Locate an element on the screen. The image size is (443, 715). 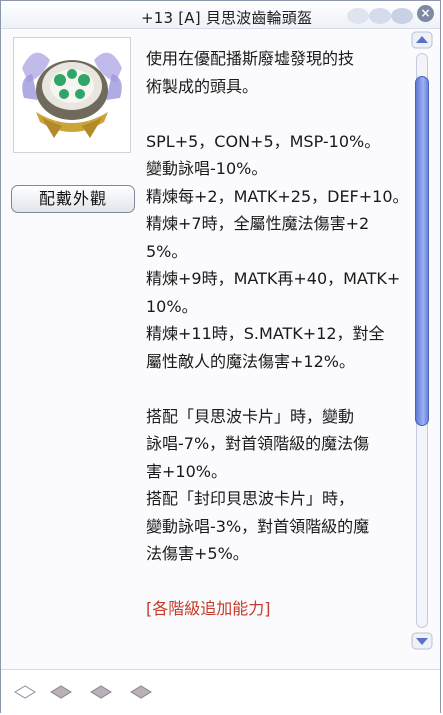
description-line: 5%。 is located at coordinates (167, 251).